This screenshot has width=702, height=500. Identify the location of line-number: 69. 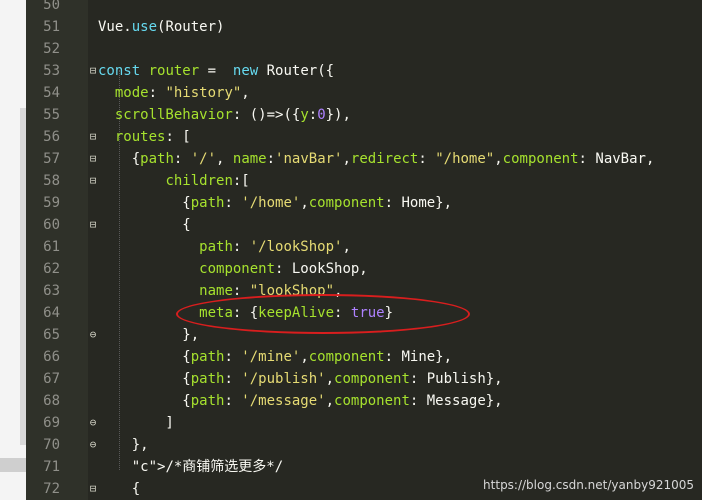
(51, 423).